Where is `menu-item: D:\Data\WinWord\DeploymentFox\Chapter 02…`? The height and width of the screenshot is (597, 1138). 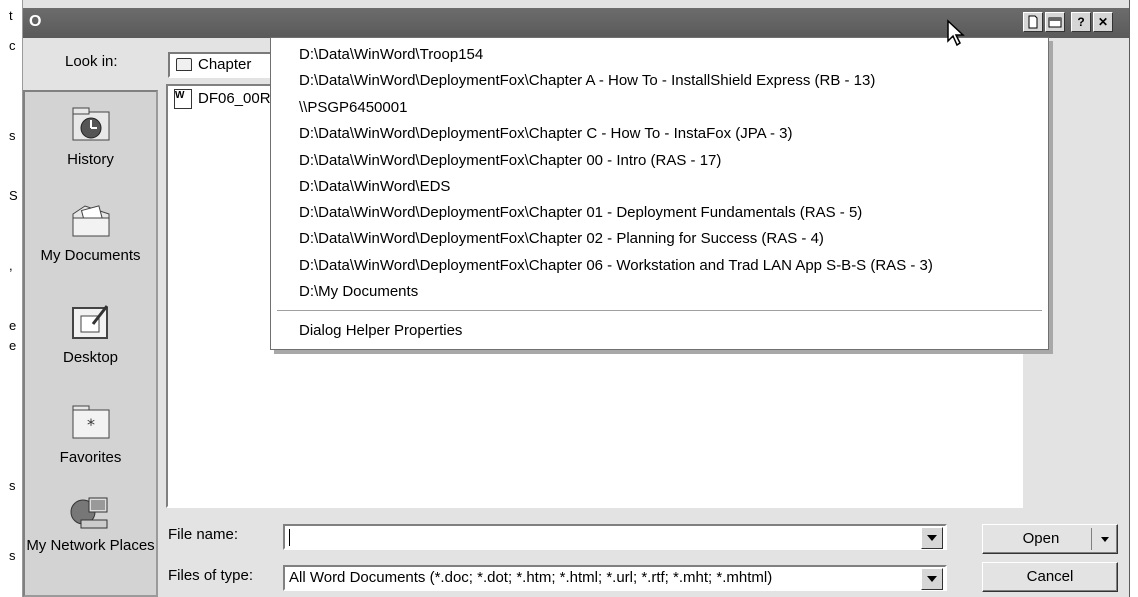 menu-item: D:\Data\WinWord\DeploymentFox\Chapter 02… is located at coordinates (561, 238).